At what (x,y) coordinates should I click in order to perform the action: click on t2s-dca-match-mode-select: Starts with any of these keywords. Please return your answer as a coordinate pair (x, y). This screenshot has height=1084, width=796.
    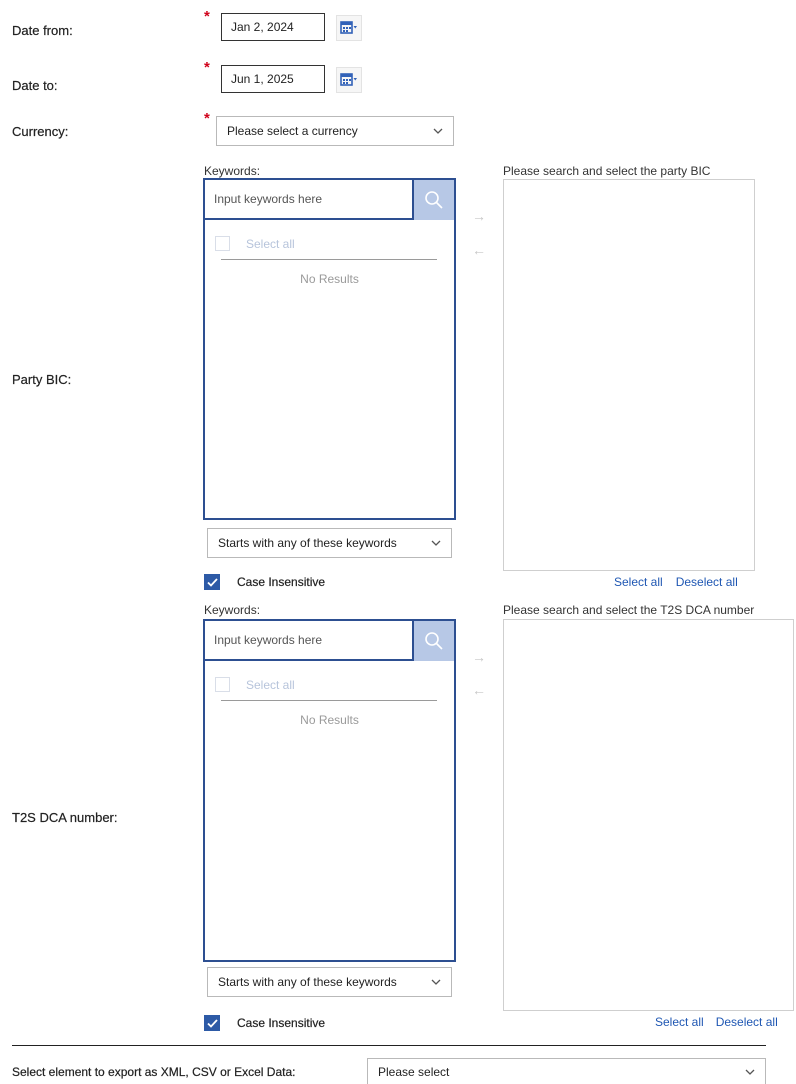
    Looking at the image, I should click on (329, 982).